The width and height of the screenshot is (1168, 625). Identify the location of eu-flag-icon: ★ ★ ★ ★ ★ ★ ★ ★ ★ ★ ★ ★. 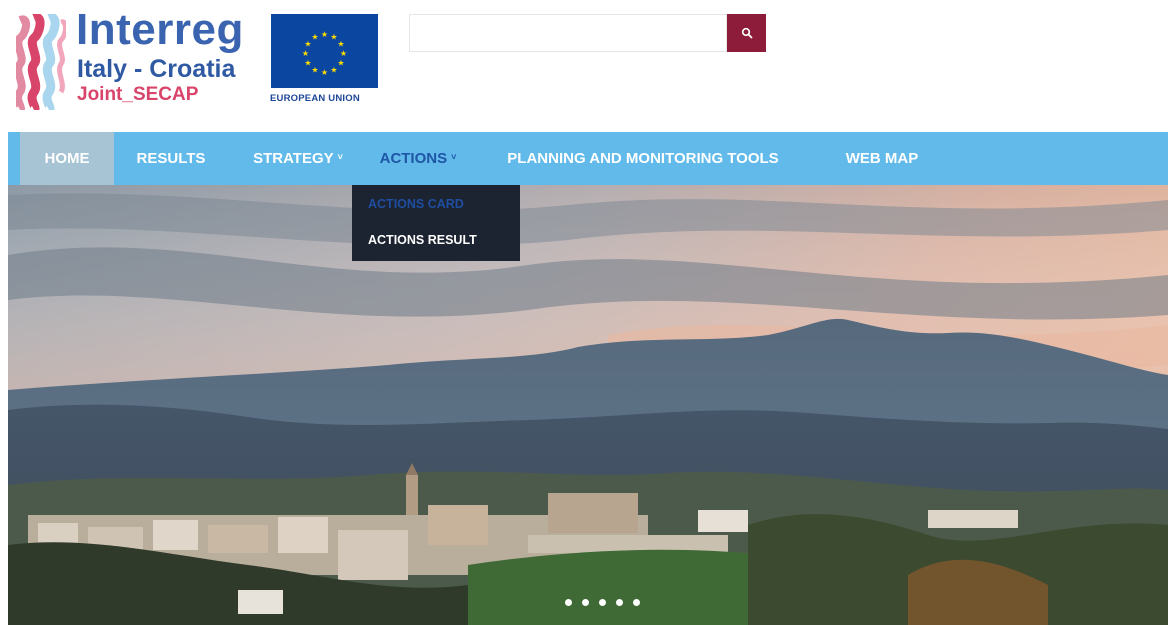
(324, 51).